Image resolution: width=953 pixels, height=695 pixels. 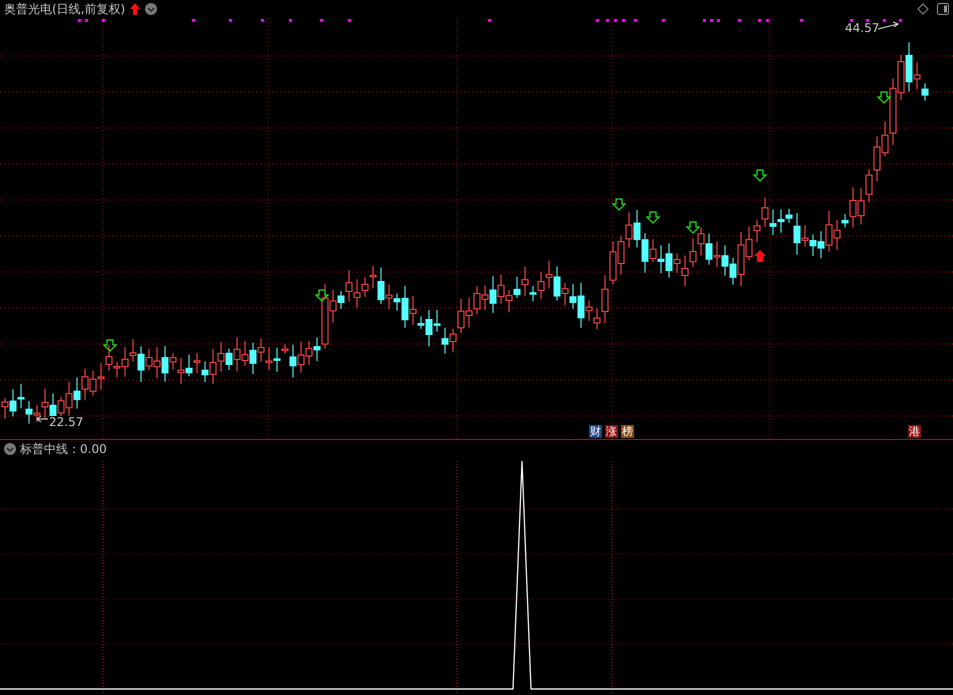 I want to click on panel-toggle-icon, so click(x=943, y=9).